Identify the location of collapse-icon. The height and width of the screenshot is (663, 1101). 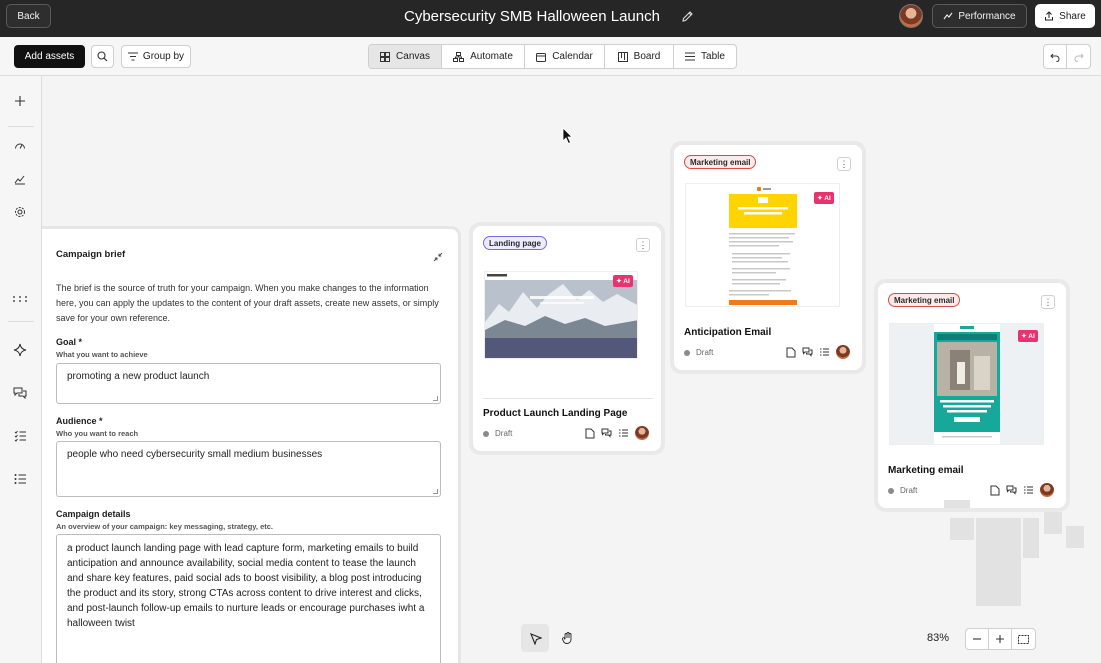
(438, 255).